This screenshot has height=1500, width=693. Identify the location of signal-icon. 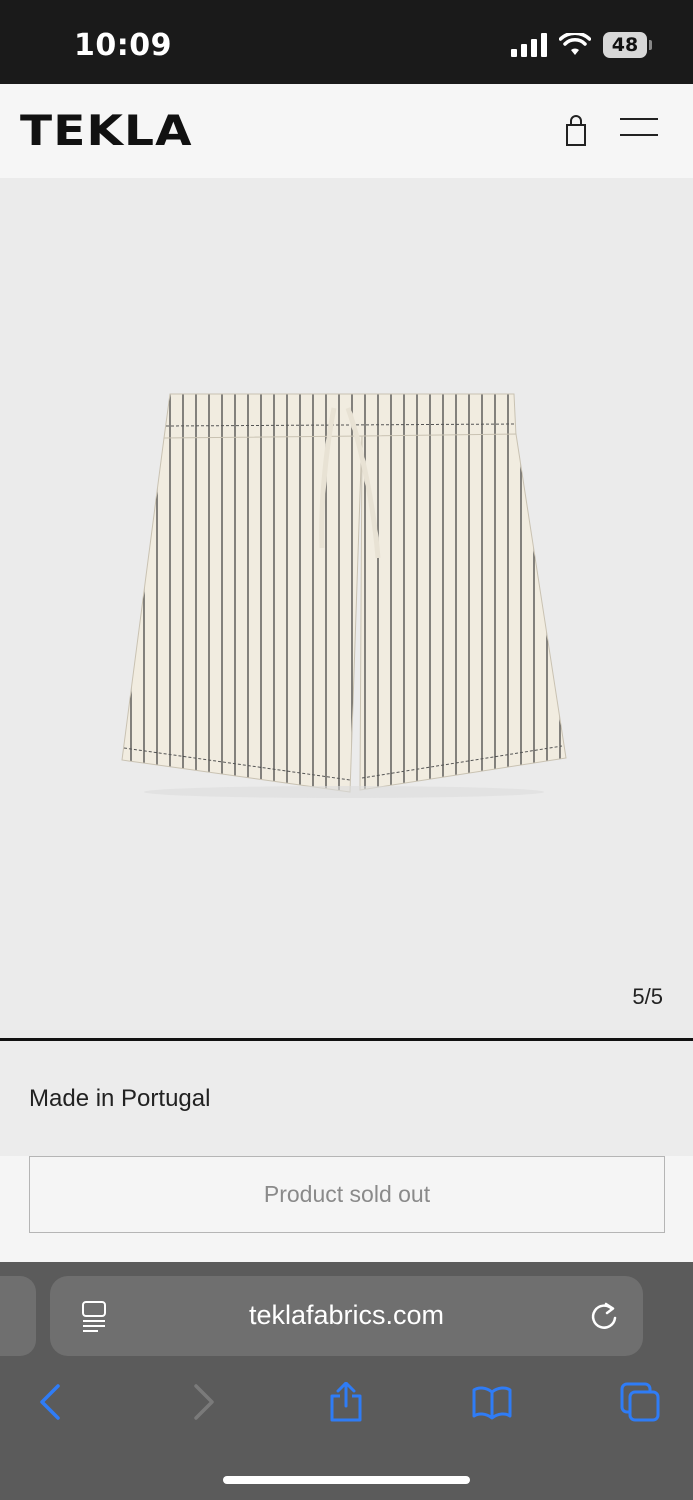
(529, 45).